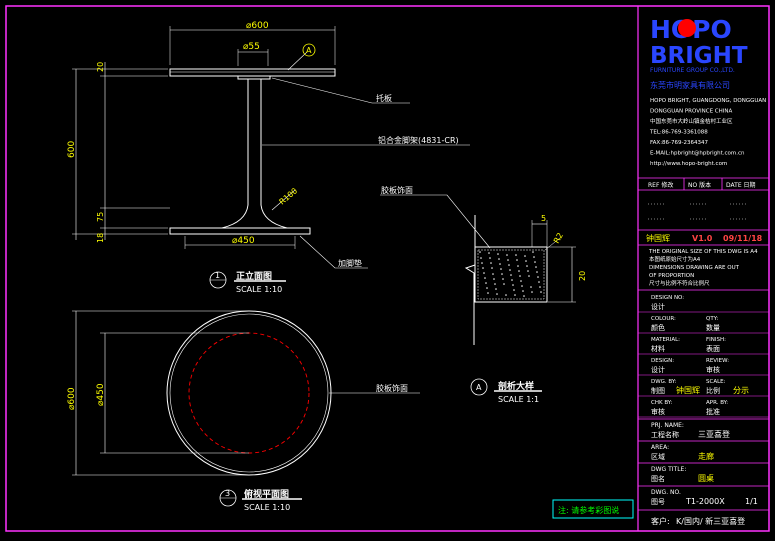 This screenshot has width=775, height=541. I want to click on dim-stem: ⌀55, so click(251, 47).